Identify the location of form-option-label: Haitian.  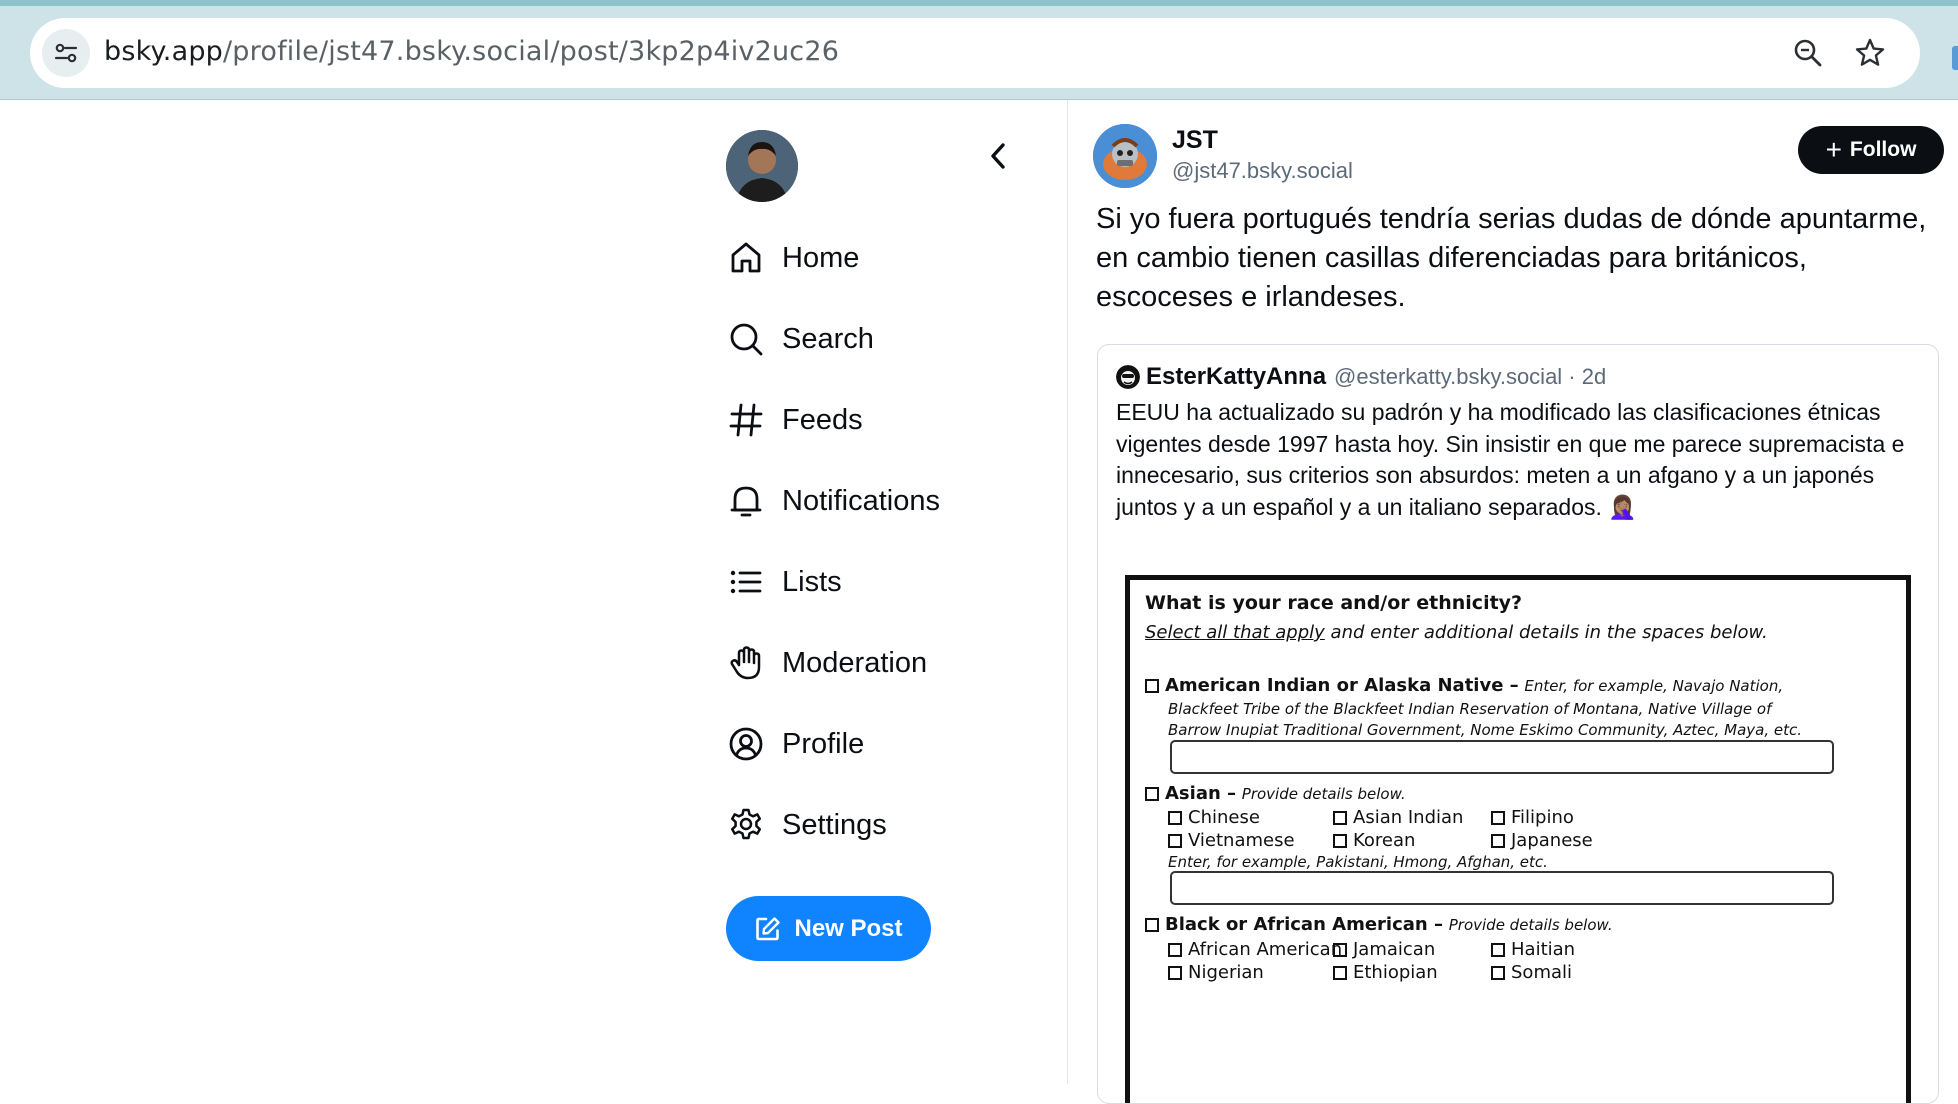
(1543, 949).